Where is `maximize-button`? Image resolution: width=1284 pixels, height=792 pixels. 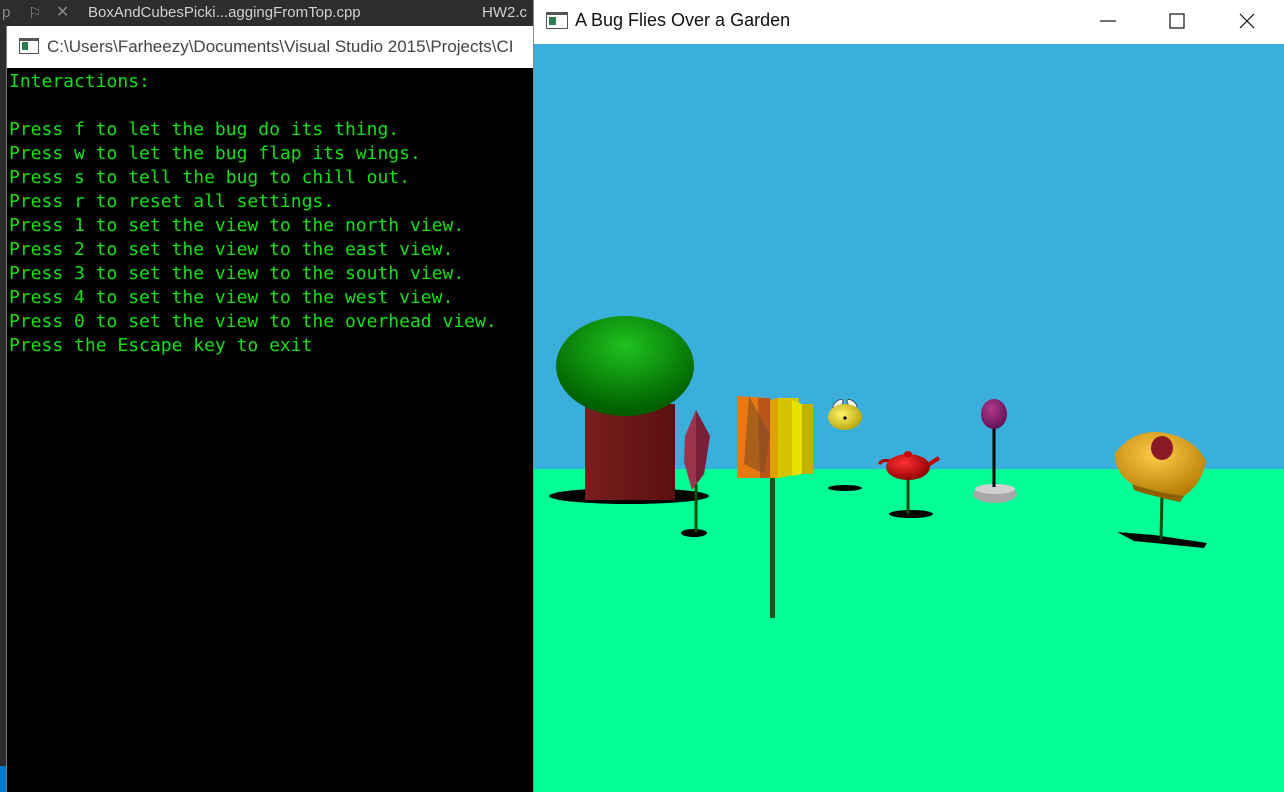 maximize-button is located at coordinates (1177, 22).